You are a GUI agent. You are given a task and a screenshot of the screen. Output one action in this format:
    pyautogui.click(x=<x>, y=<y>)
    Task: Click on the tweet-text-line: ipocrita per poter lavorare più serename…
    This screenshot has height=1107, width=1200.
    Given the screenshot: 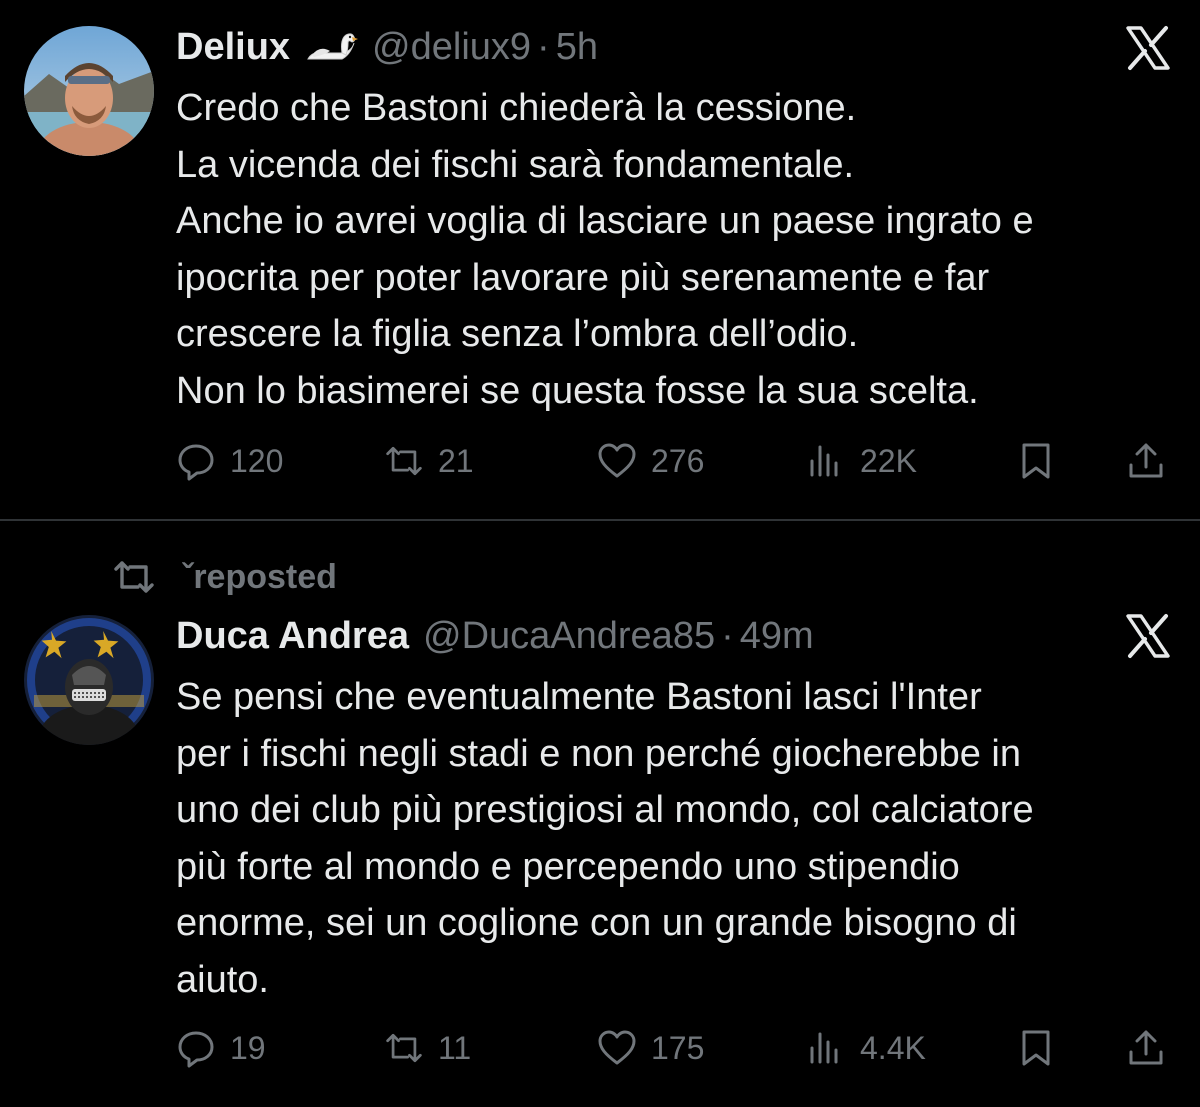 What is the action you would take?
    pyautogui.click(x=583, y=277)
    